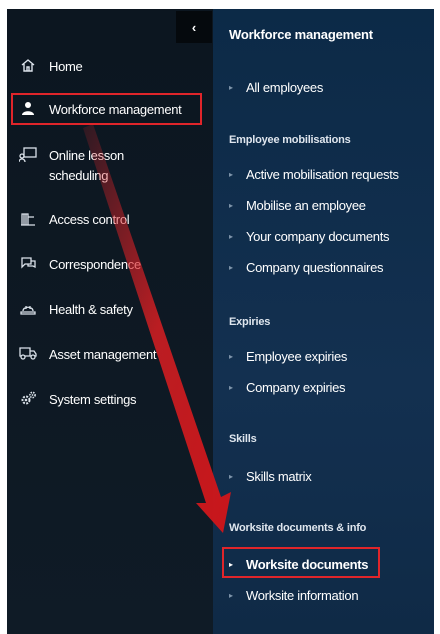  What do you see at coordinates (296, 387) in the screenshot?
I see `link-label: Company expiries` at bounding box center [296, 387].